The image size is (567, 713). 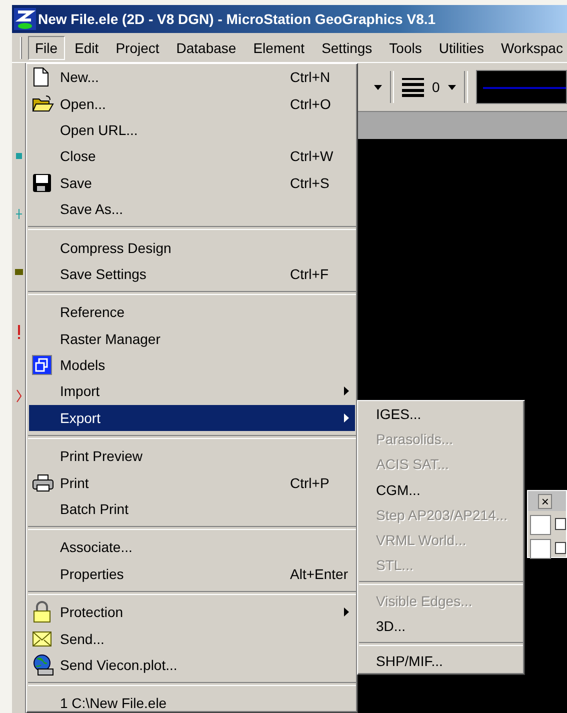 What do you see at coordinates (192, 183) in the screenshot?
I see `menu-item: Save Ctrl+S` at bounding box center [192, 183].